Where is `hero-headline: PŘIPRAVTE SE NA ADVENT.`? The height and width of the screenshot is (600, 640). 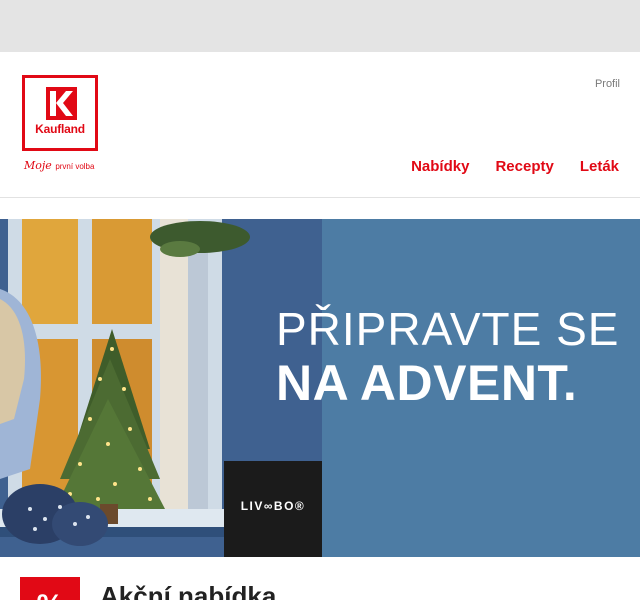 hero-headline: PŘIPRAVTE SE NA ADVENT. is located at coordinates (447, 357).